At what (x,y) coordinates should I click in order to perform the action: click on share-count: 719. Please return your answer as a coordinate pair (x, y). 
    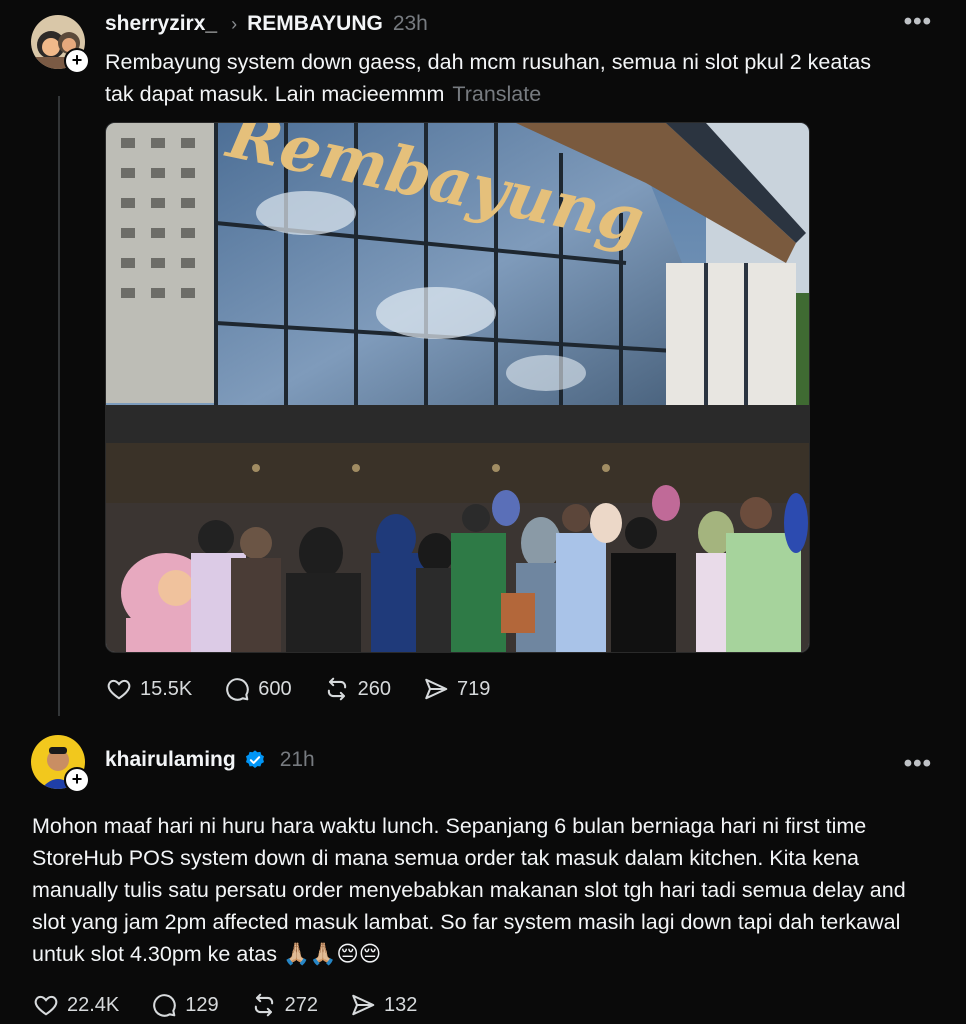
    Looking at the image, I should click on (474, 688).